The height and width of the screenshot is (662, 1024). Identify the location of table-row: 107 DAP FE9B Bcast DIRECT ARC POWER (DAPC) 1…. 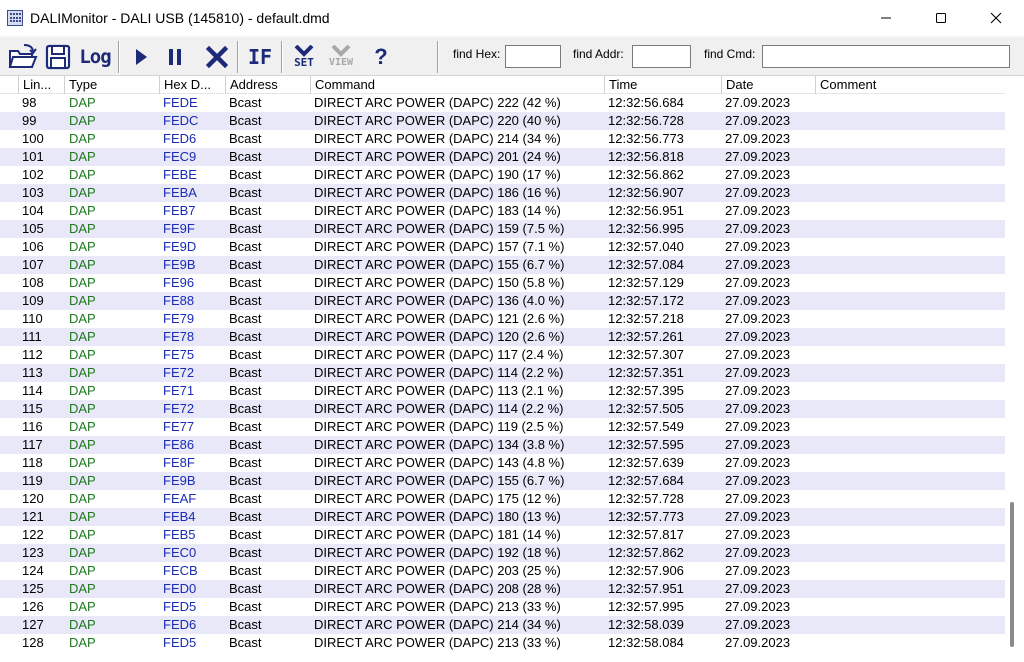
(502, 265).